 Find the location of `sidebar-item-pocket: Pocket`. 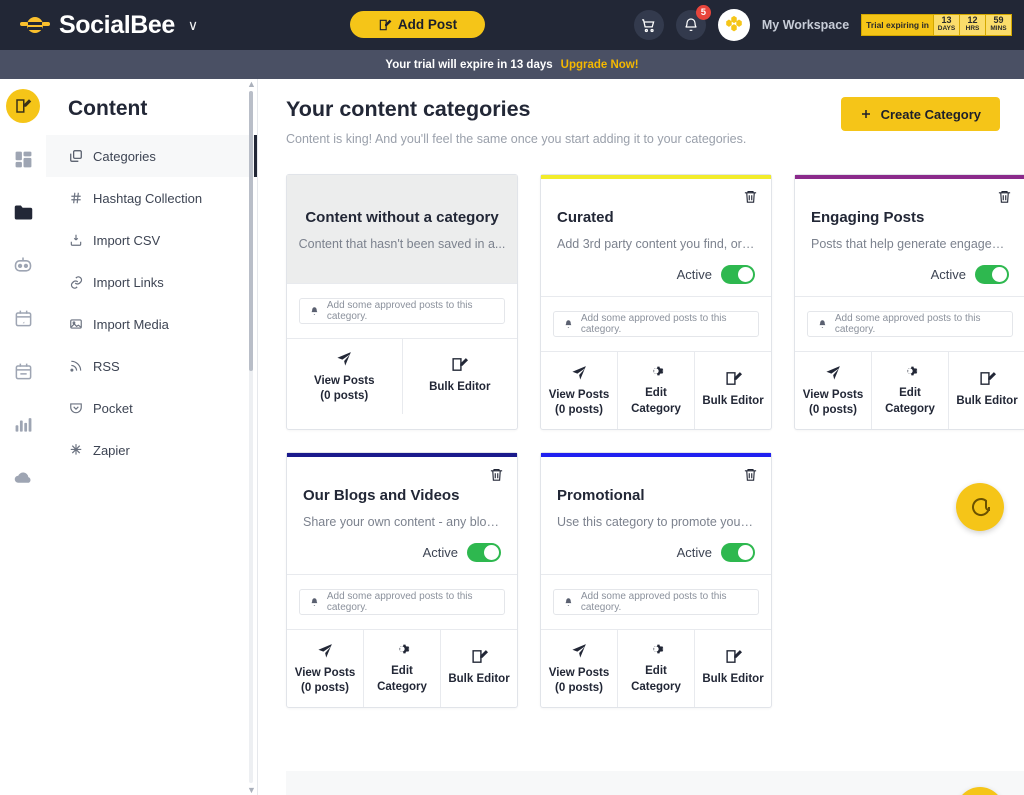

sidebar-item-pocket: Pocket is located at coordinates (151, 408).